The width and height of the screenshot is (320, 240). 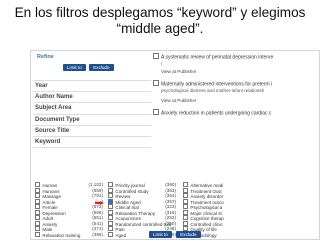 I want to click on keyword-action-buttons: Limit to Exclude, so click(x=176, y=234).